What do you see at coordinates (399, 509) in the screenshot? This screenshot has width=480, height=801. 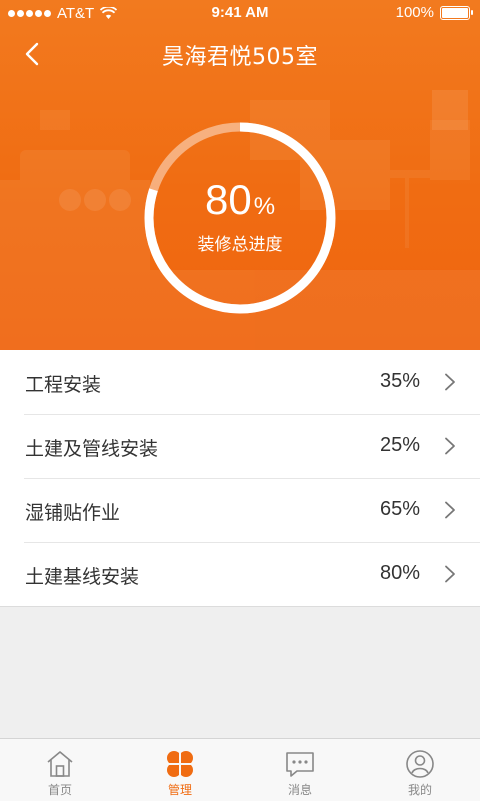 I see `task-percent: 65%` at bounding box center [399, 509].